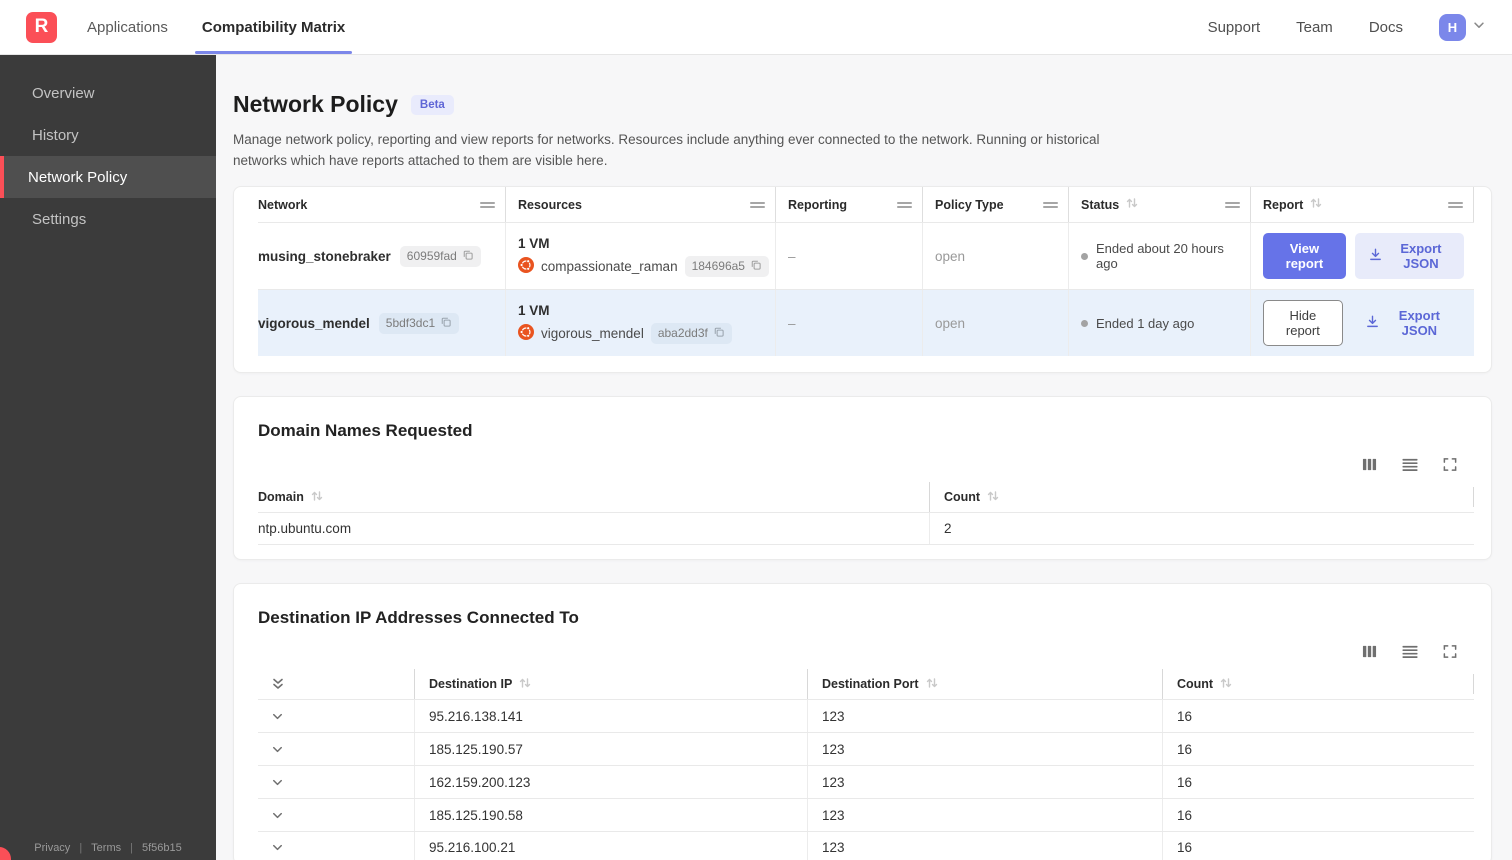 This screenshot has width=1512, height=860. Describe the element at coordinates (273, 27) in the screenshot. I see `nav-tab-compatibility-matrix: Compatibility Matrix` at that location.